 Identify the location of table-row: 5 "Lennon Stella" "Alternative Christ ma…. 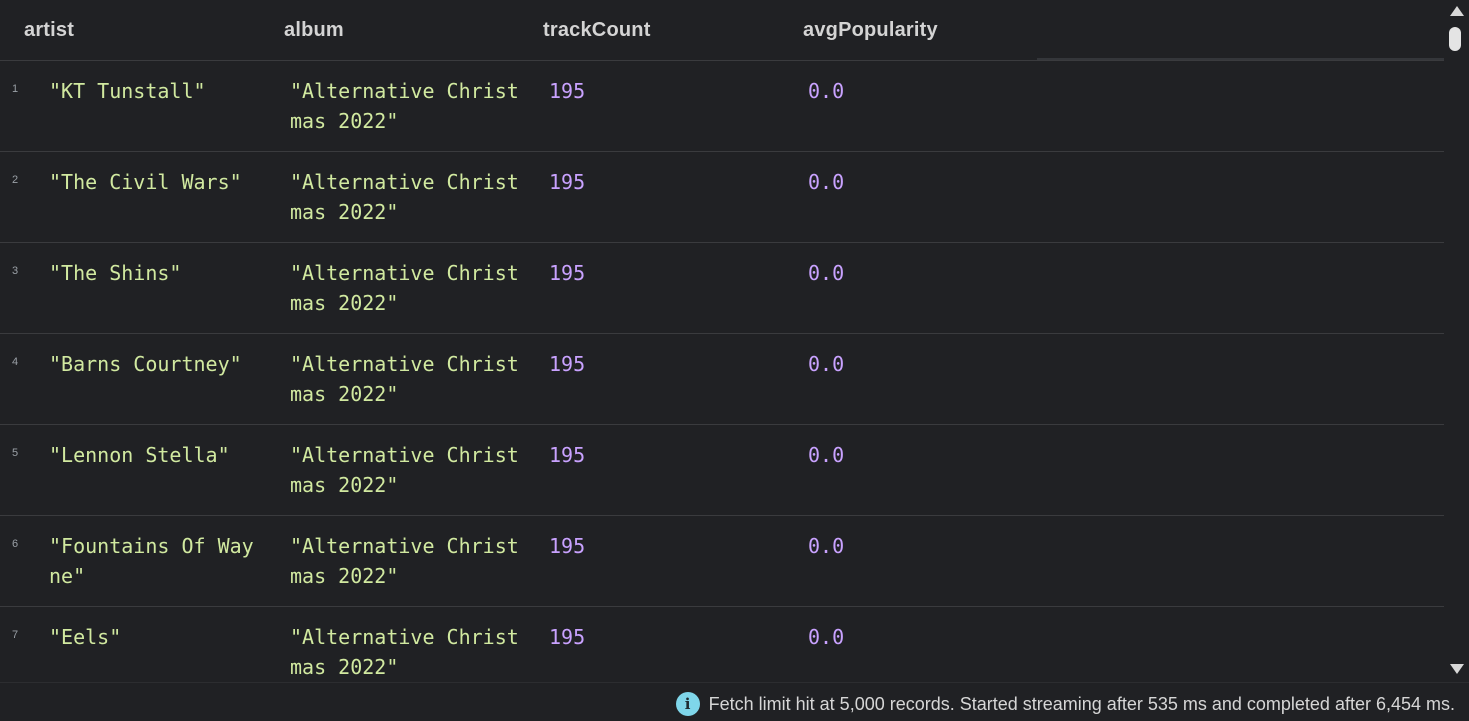
(722, 470).